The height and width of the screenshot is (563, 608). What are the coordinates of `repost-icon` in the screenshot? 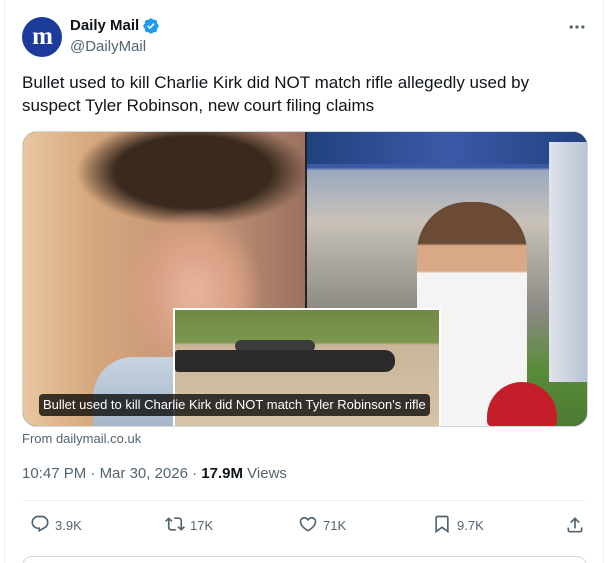 It's located at (175, 525).